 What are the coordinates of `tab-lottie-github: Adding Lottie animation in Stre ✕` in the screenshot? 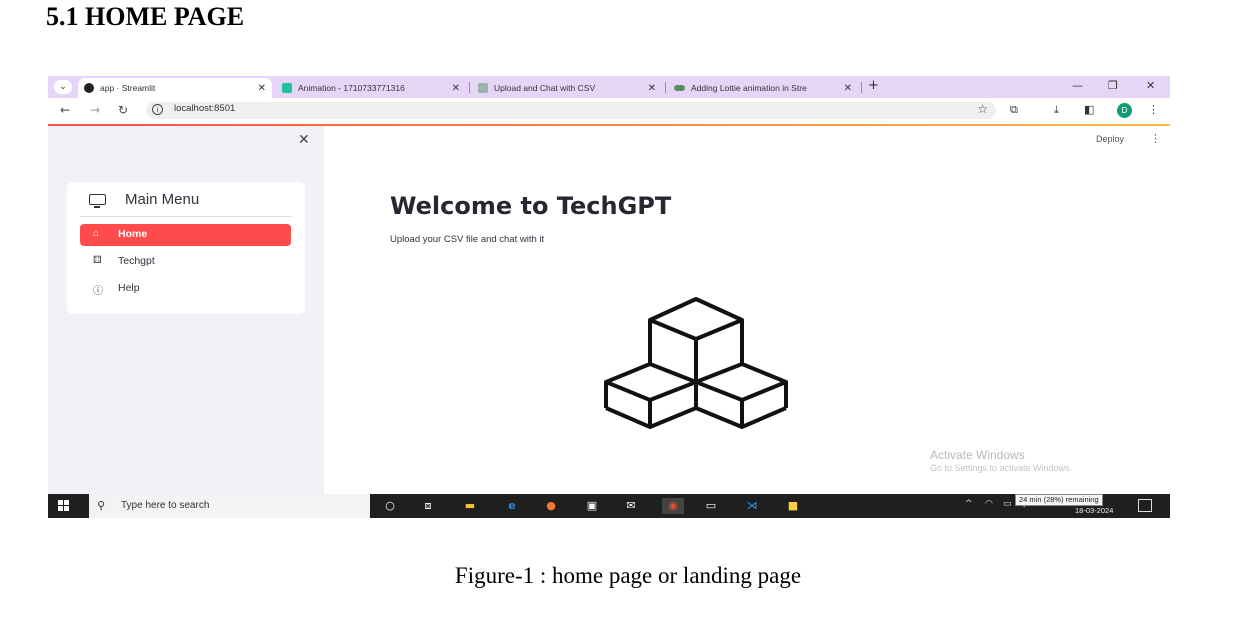 It's located at (763, 88).